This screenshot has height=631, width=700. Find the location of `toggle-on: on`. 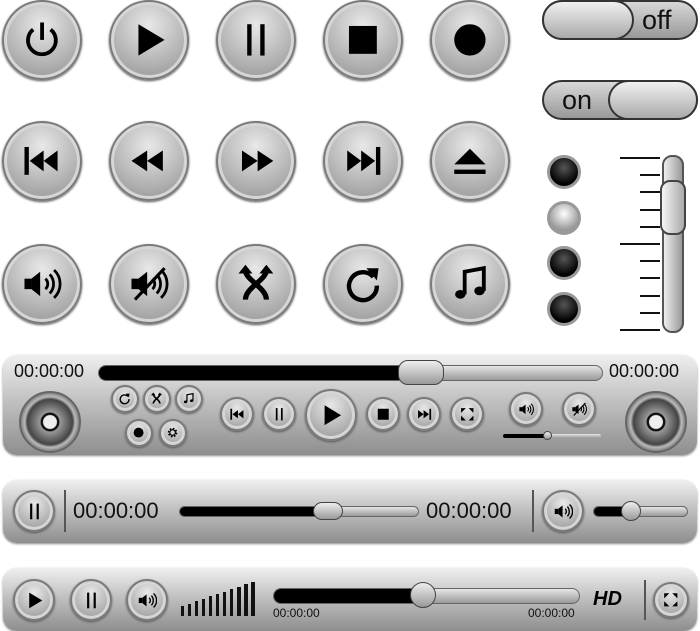

toggle-on: on is located at coordinates (620, 100).